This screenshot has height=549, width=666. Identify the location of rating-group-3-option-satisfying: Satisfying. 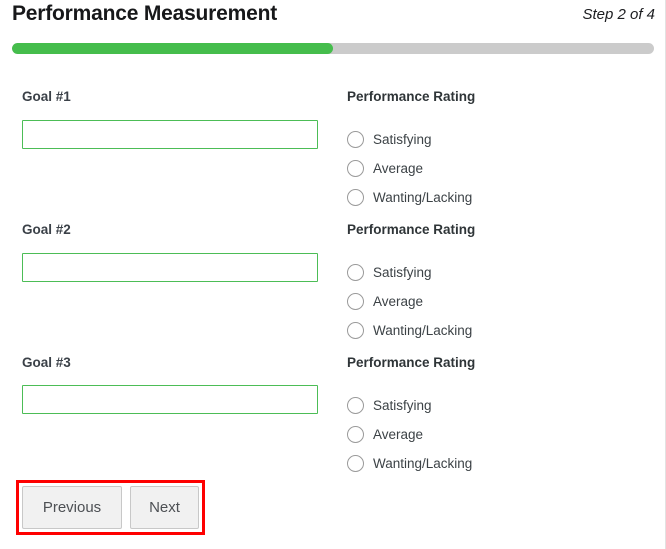
(389, 405).